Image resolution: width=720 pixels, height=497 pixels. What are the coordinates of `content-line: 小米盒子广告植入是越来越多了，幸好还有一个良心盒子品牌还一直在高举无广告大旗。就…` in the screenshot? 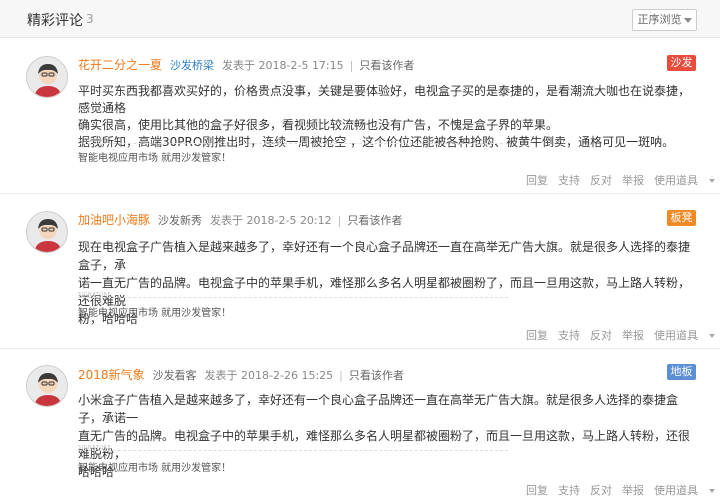 It's located at (378, 409).